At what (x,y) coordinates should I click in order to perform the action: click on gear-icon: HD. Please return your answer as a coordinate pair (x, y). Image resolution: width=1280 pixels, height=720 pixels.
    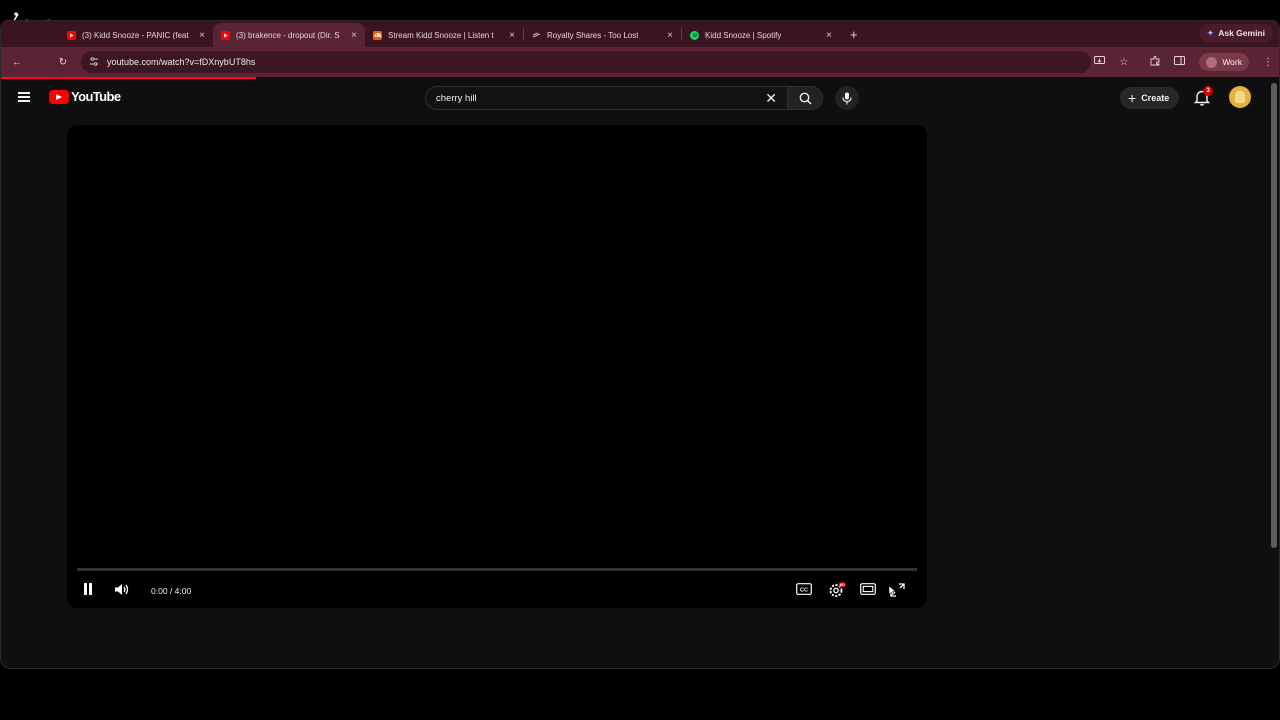
    Looking at the image, I should click on (837, 589).